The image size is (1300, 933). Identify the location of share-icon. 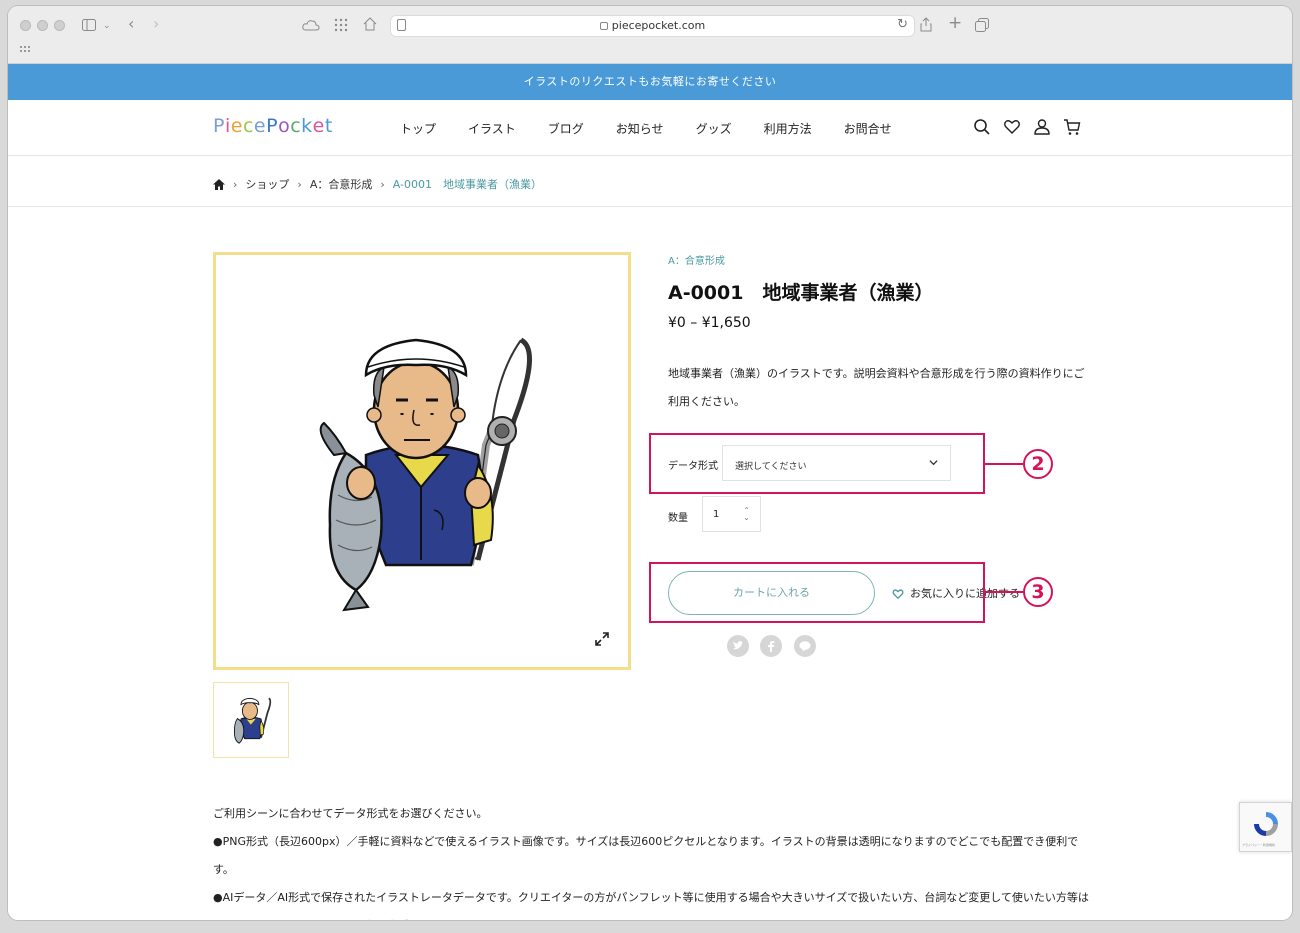
(926, 24).